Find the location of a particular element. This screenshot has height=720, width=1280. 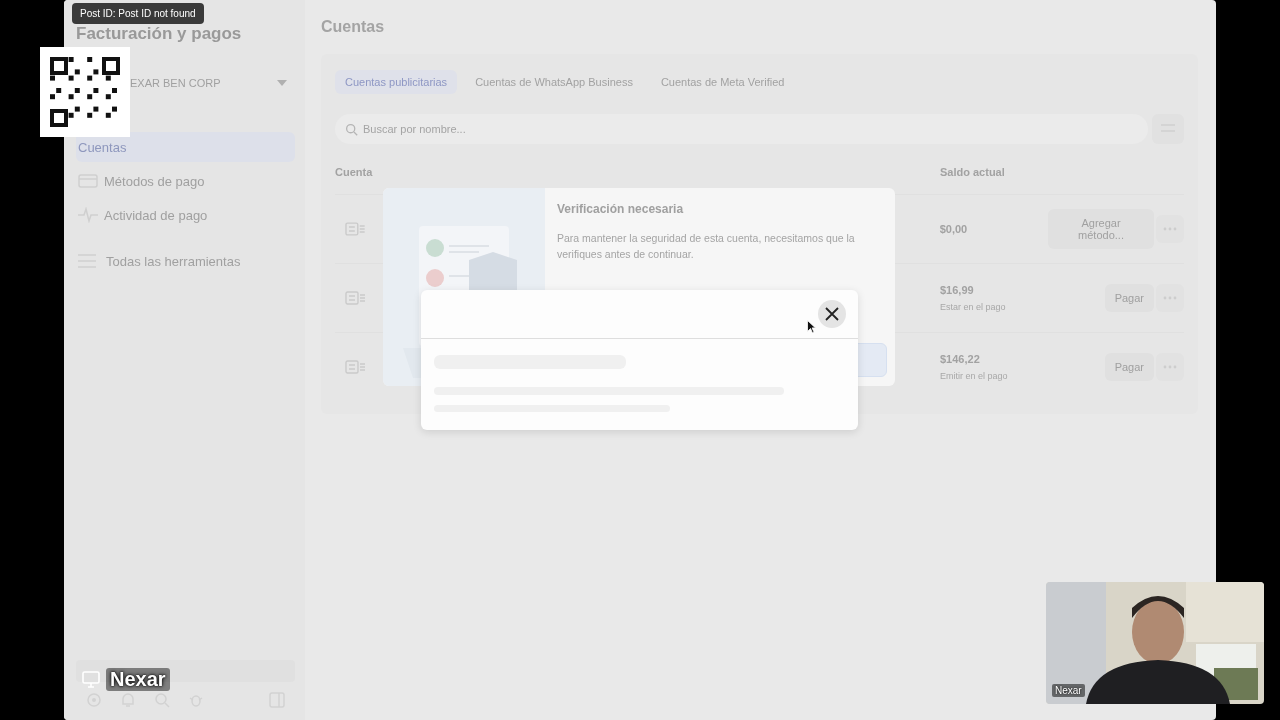

close-button is located at coordinates (832, 314).